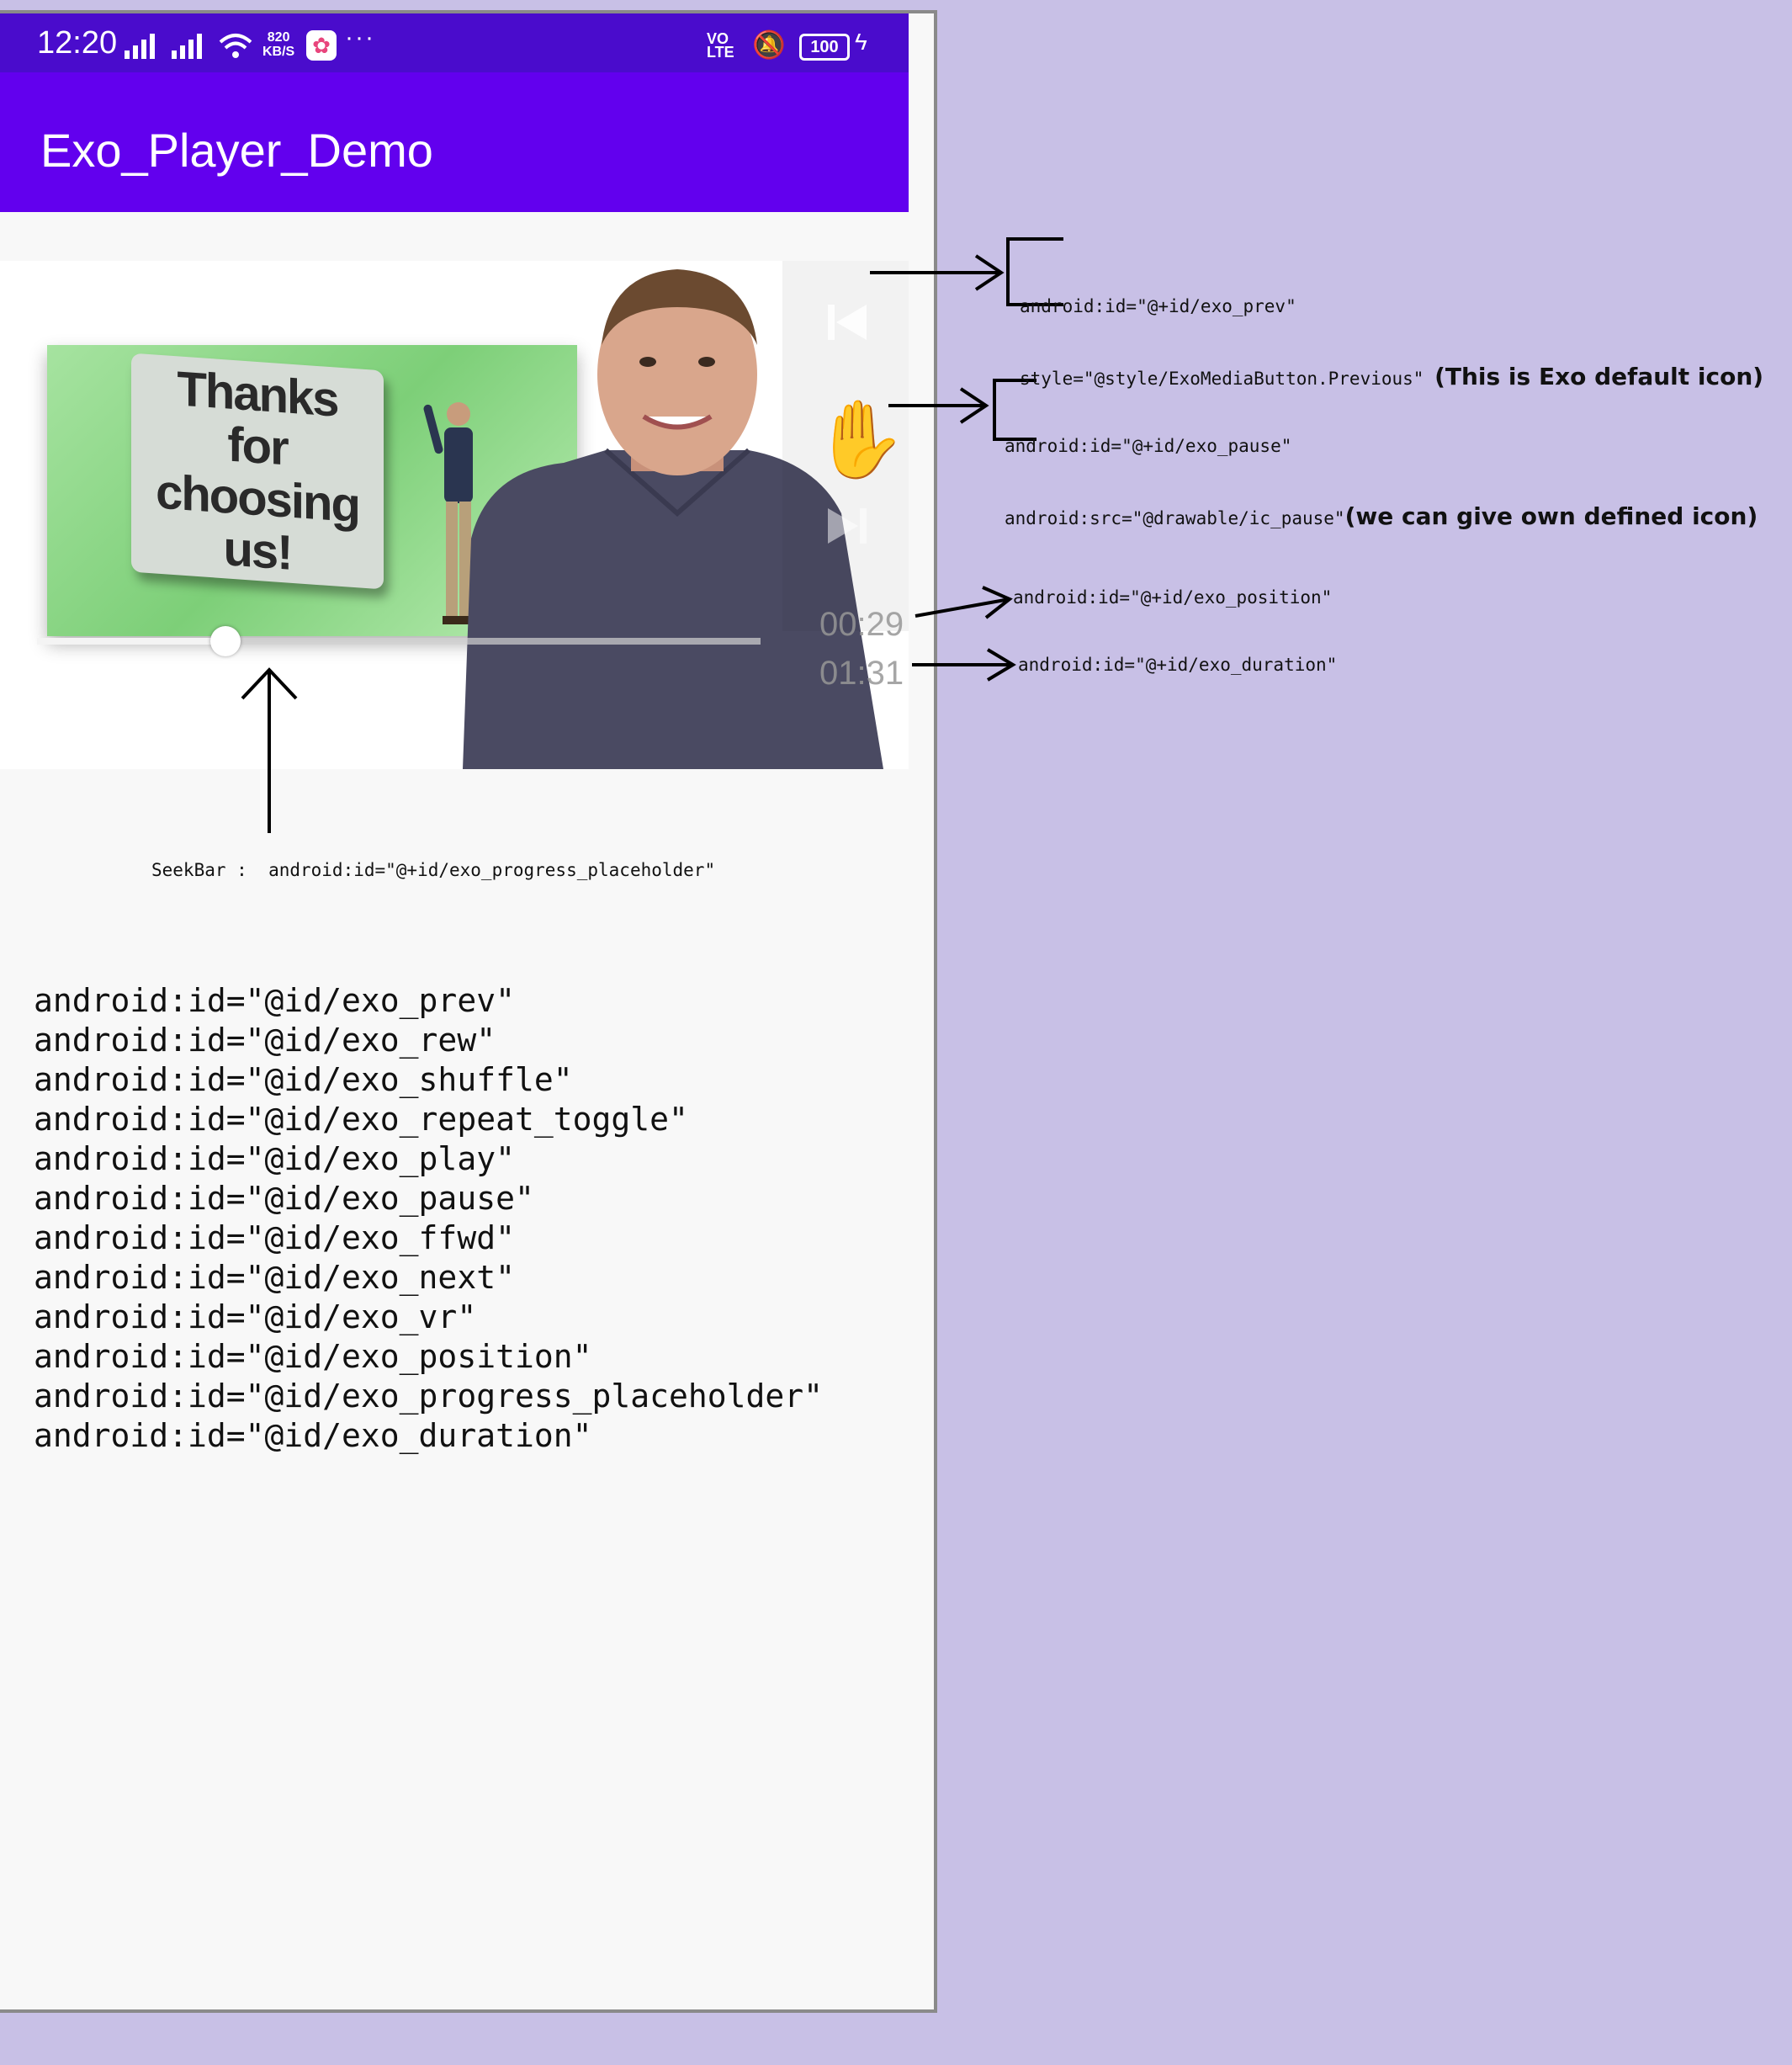 The width and height of the screenshot is (1792, 2065). What do you see at coordinates (1175, 518) in the screenshot?
I see `pause-annotation-line2: android:src="@drawable/ic_pause"` at bounding box center [1175, 518].